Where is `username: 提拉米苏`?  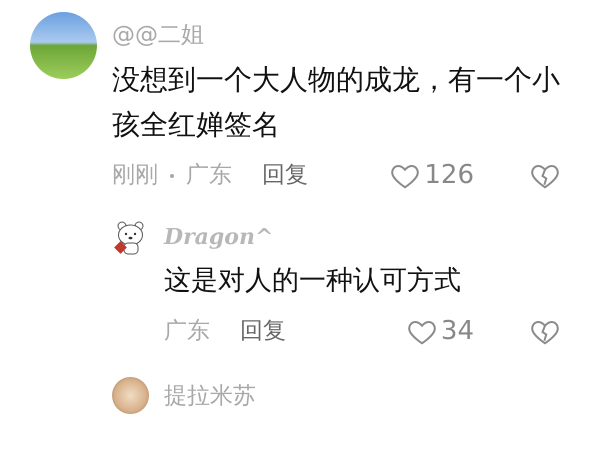 username: 提拉米苏 is located at coordinates (362, 395).